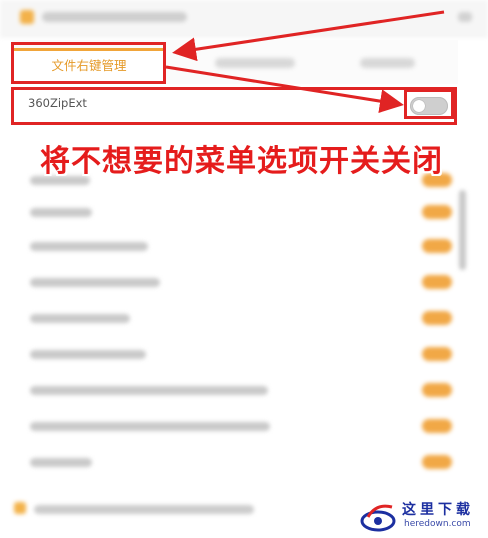 Image resolution: width=488 pixels, height=538 pixels. I want to click on watermark-url: heredown.com, so click(437, 524).